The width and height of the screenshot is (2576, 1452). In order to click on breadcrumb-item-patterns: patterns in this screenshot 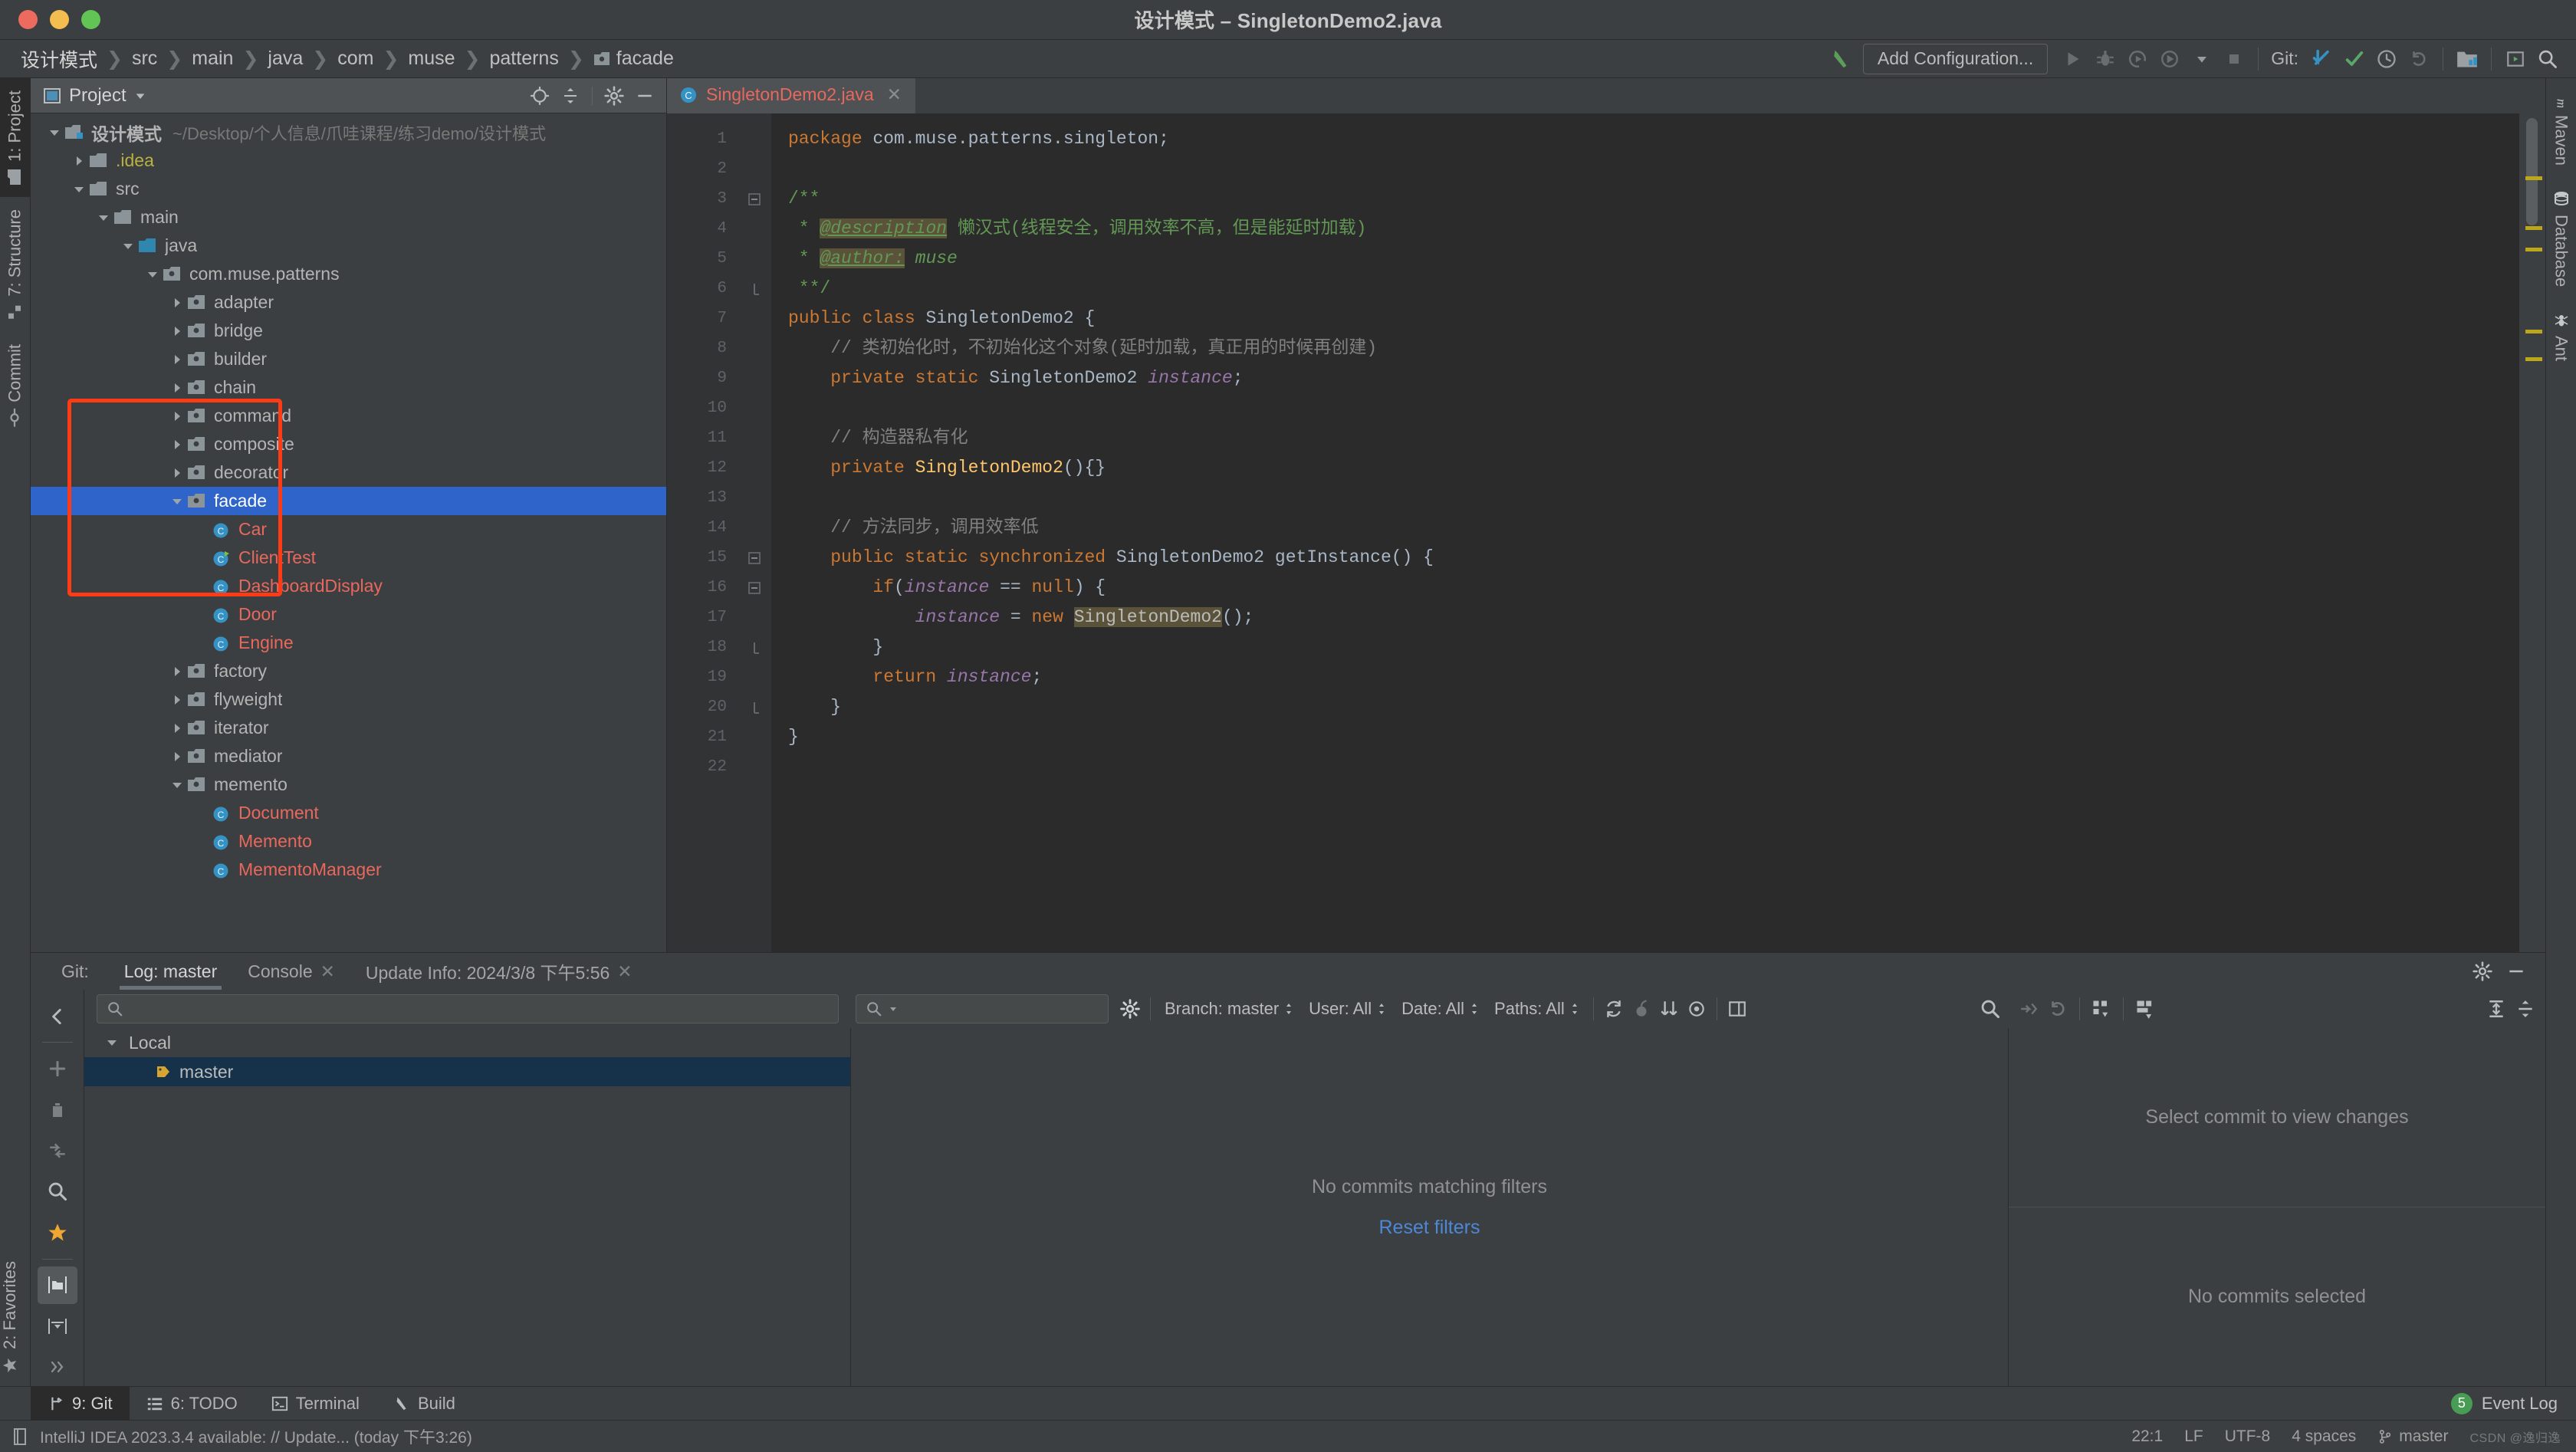, I will do `click(525, 59)`.